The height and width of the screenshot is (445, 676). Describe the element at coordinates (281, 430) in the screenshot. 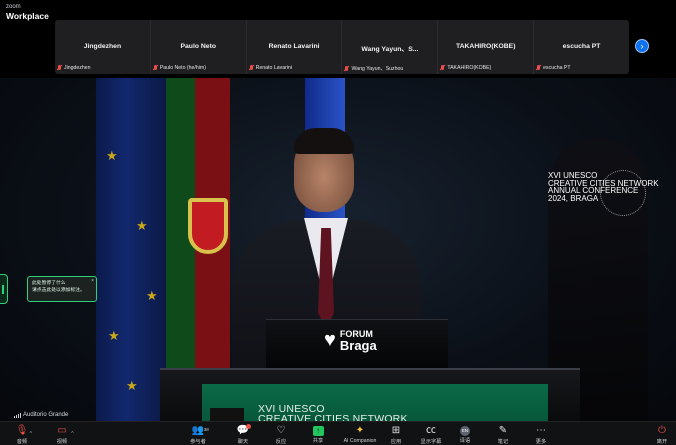

I see `heart-react-icon: ♡` at that location.